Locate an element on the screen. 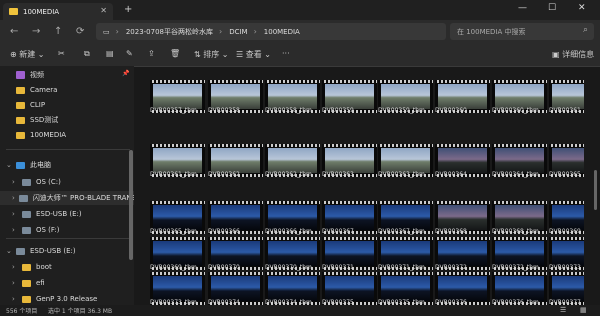 The width and height of the screenshot is (600, 316). breadcrumb-item: 100MEDIA is located at coordinates (282, 32).